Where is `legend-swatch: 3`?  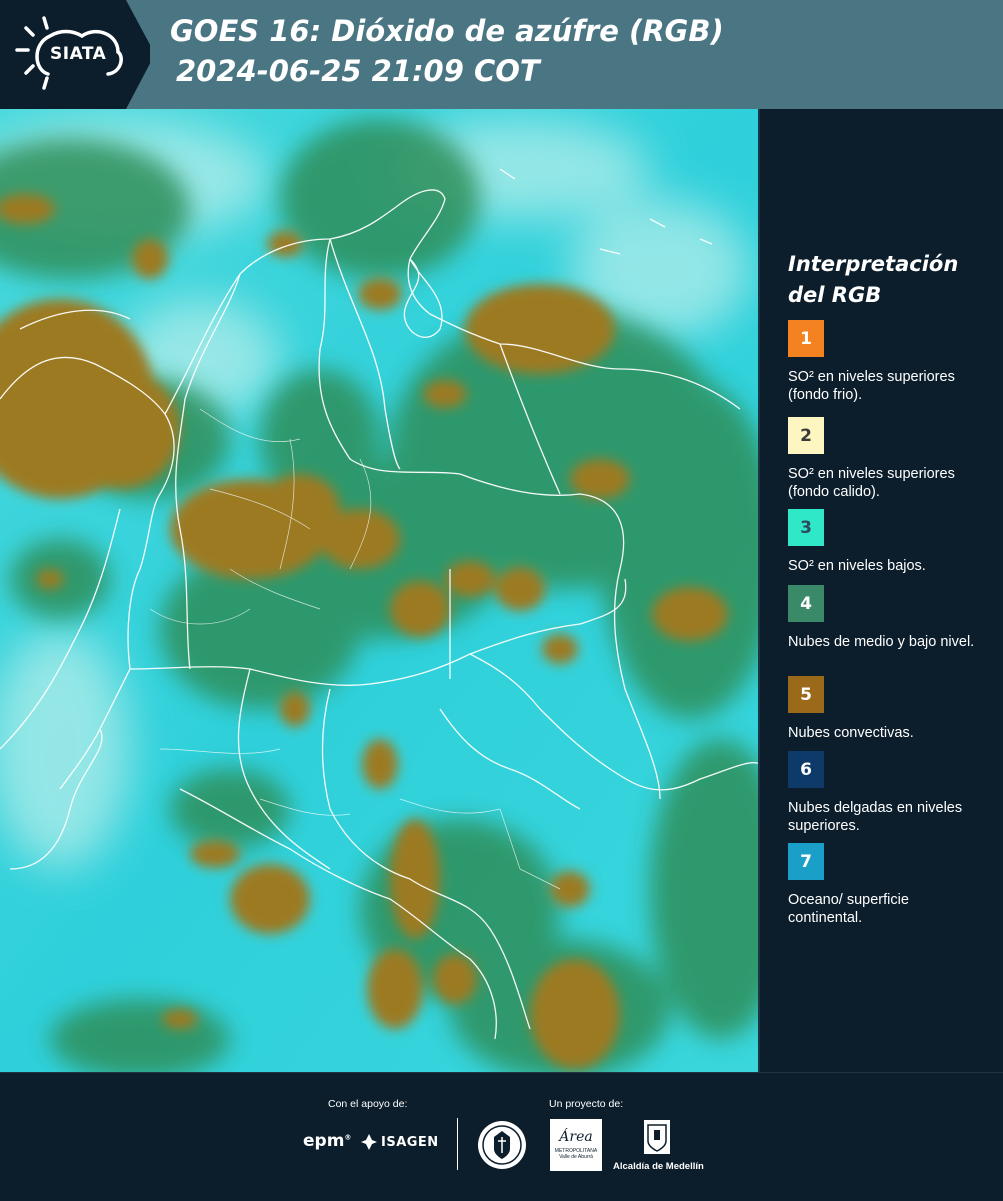
legend-swatch: 3 is located at coordinates (806, 527).